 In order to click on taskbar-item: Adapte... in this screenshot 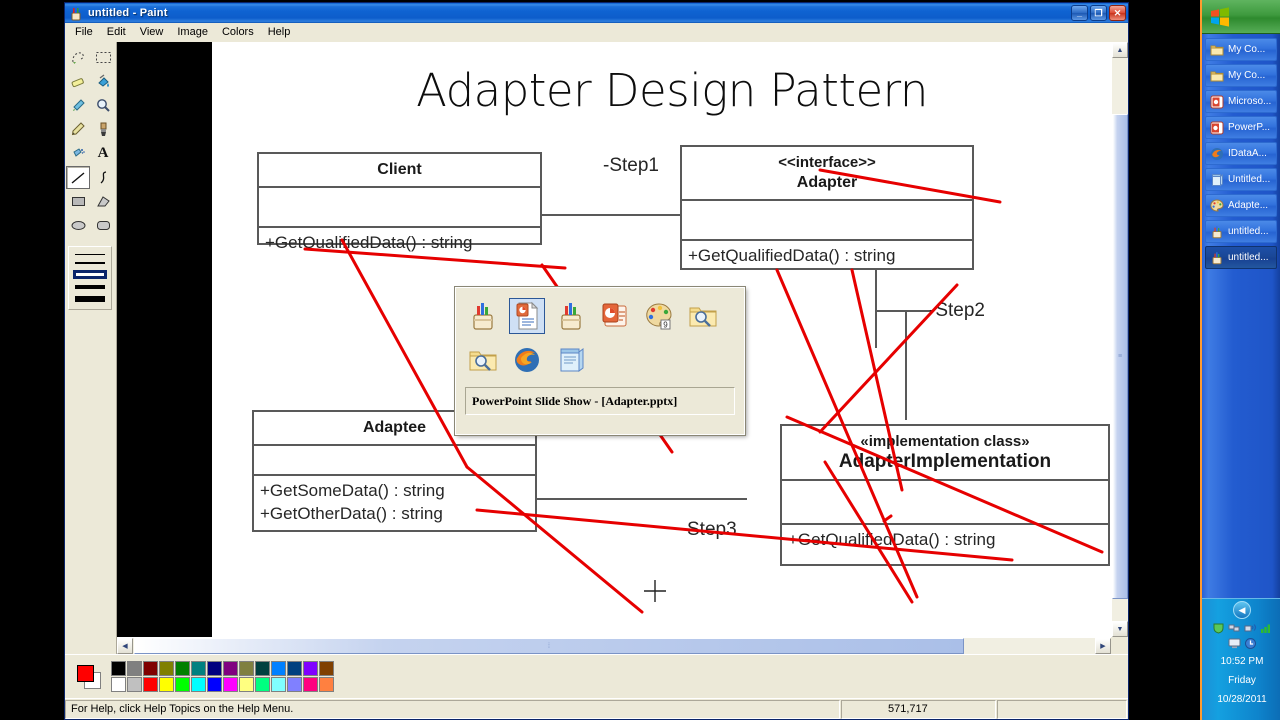, I will do `click(1241, 205)`.